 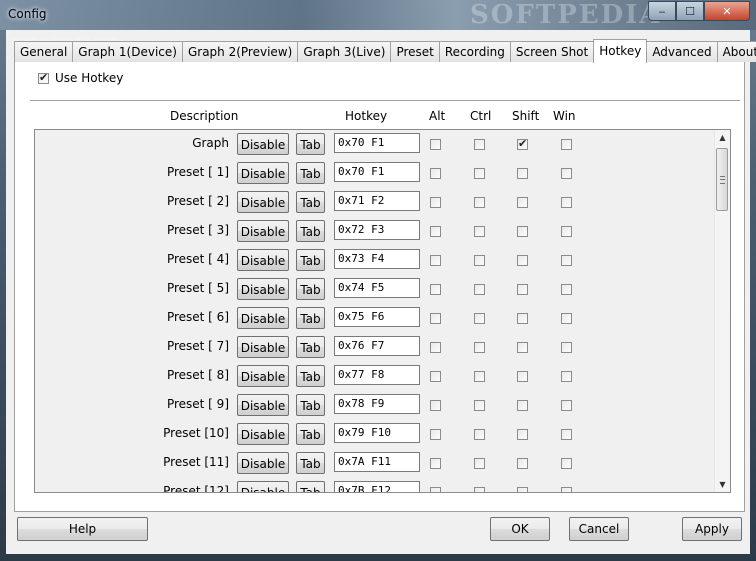 What do you see at coordinates (82, 529) in the screenshot?
I see `help-button: Help` at bounding box center [82, 529].